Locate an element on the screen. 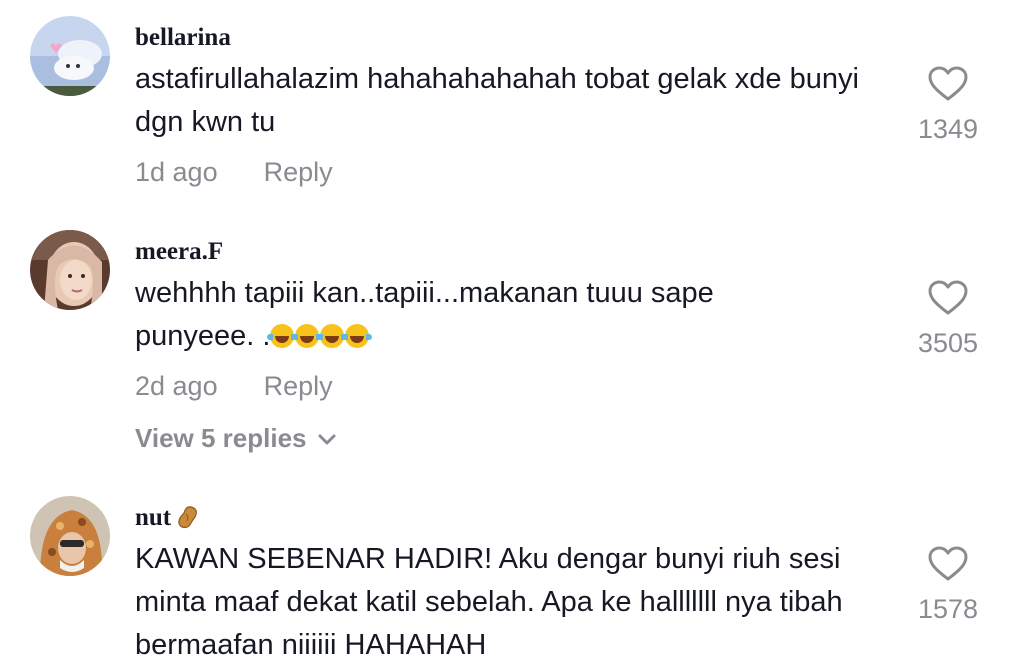 This screenshot has height=668, width=1030. avatar is located at coordinates (70, 536).